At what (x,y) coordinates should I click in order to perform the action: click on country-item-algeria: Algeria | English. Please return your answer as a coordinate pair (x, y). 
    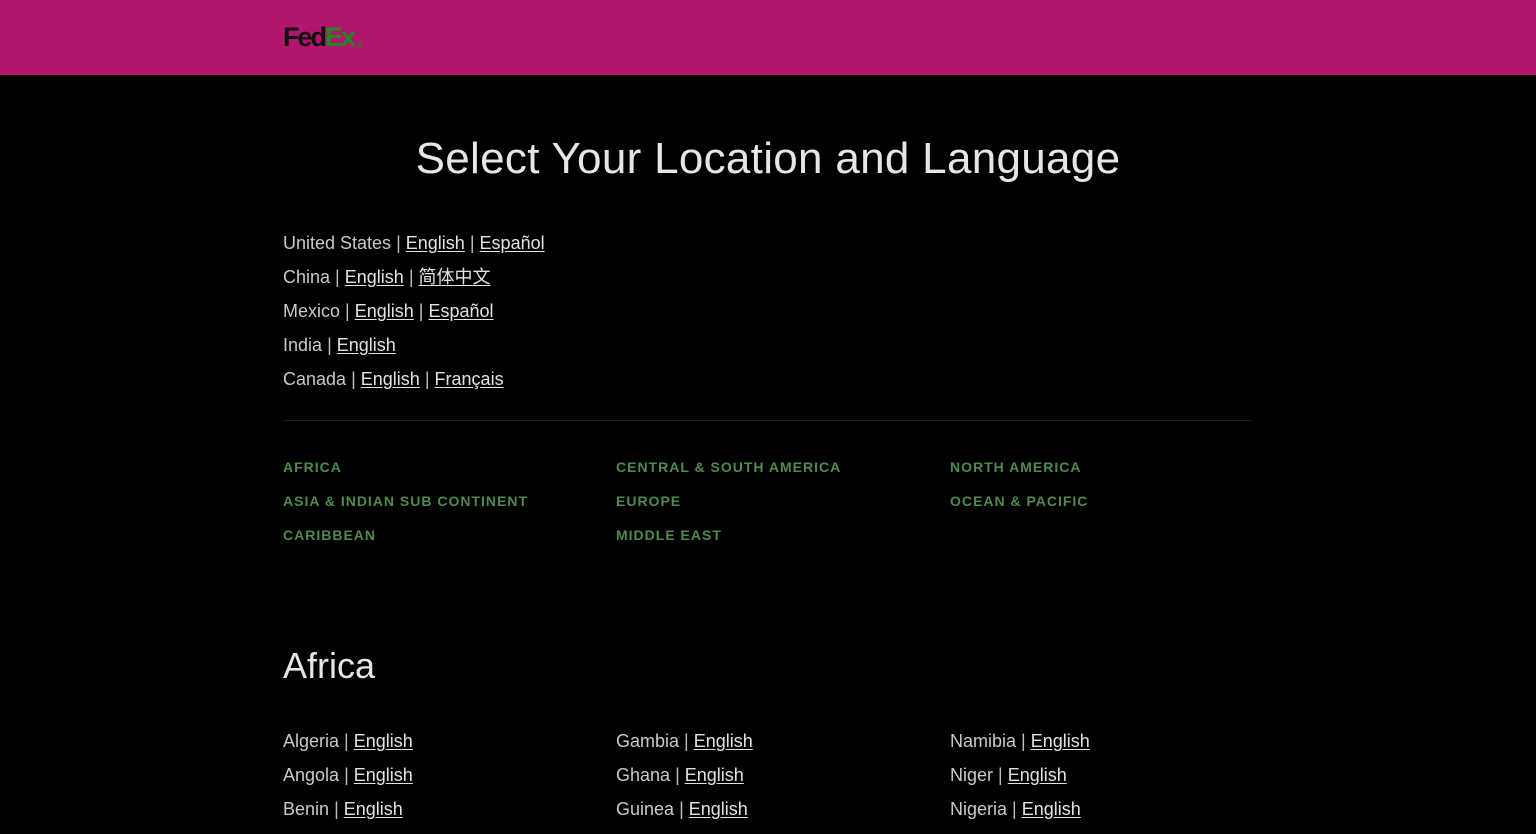
    Looking at the image, I should click on (348, 744).